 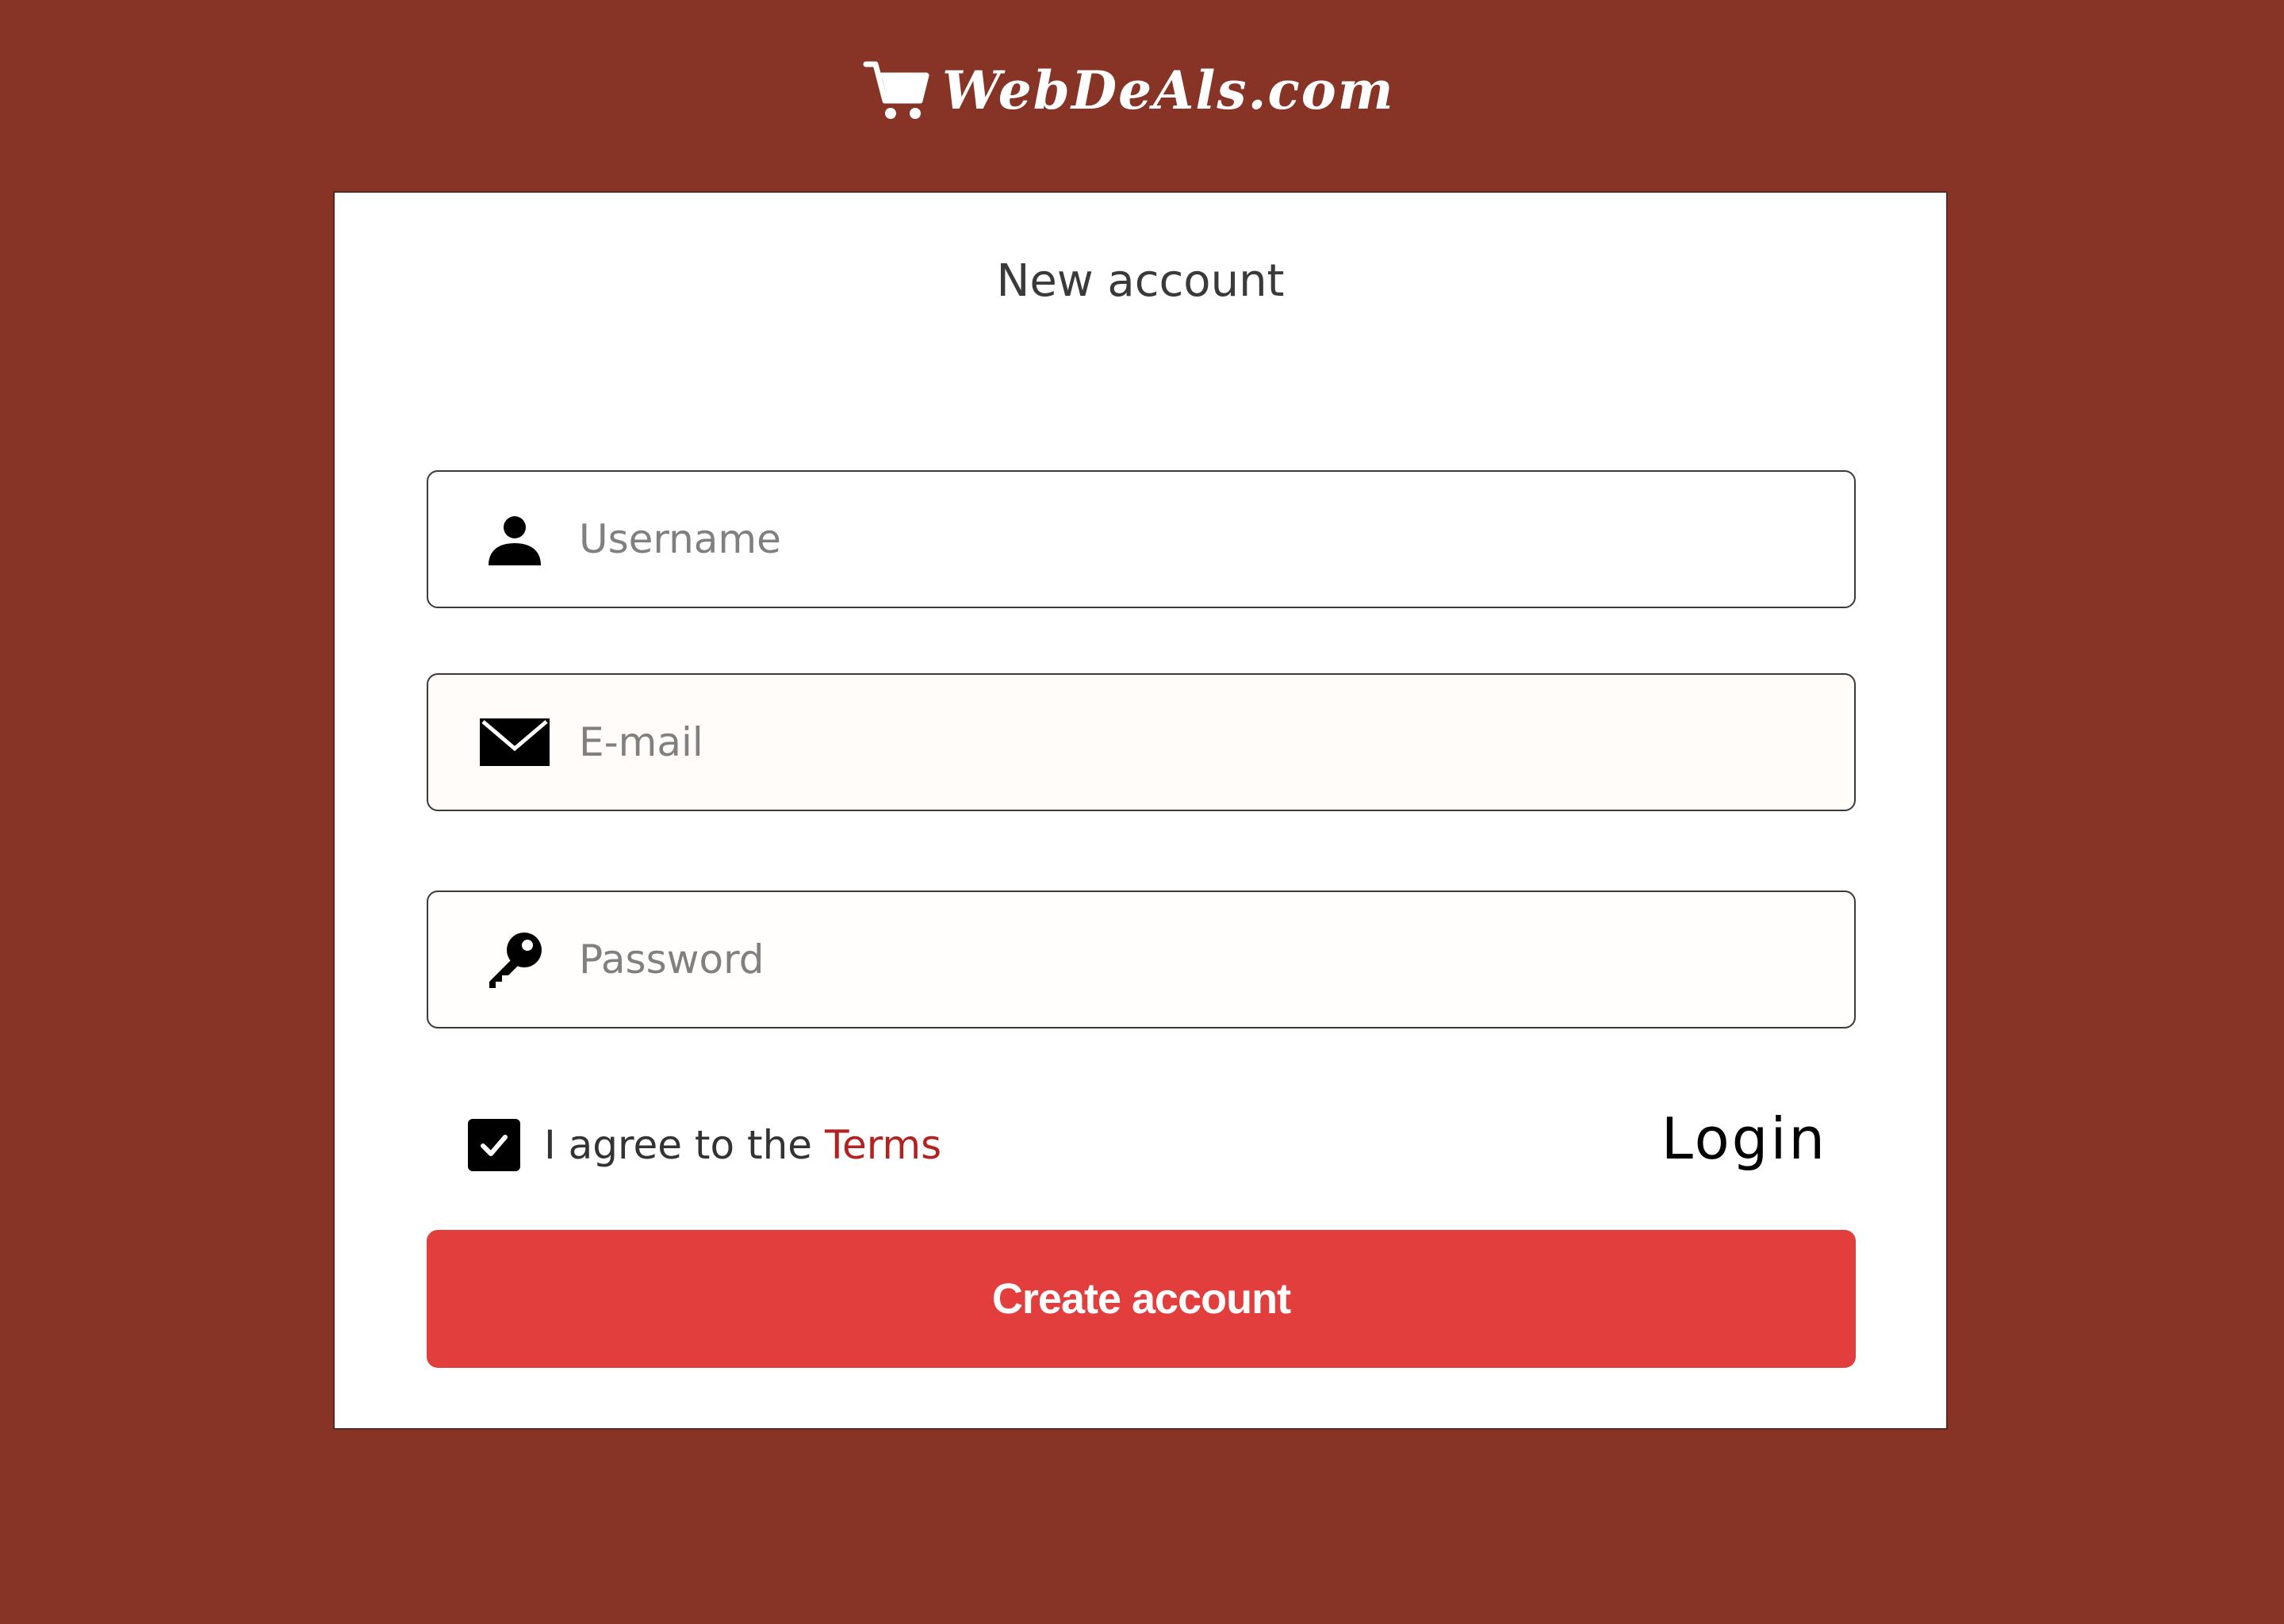 I want to click on password-field, so click(x=1141, y=960).